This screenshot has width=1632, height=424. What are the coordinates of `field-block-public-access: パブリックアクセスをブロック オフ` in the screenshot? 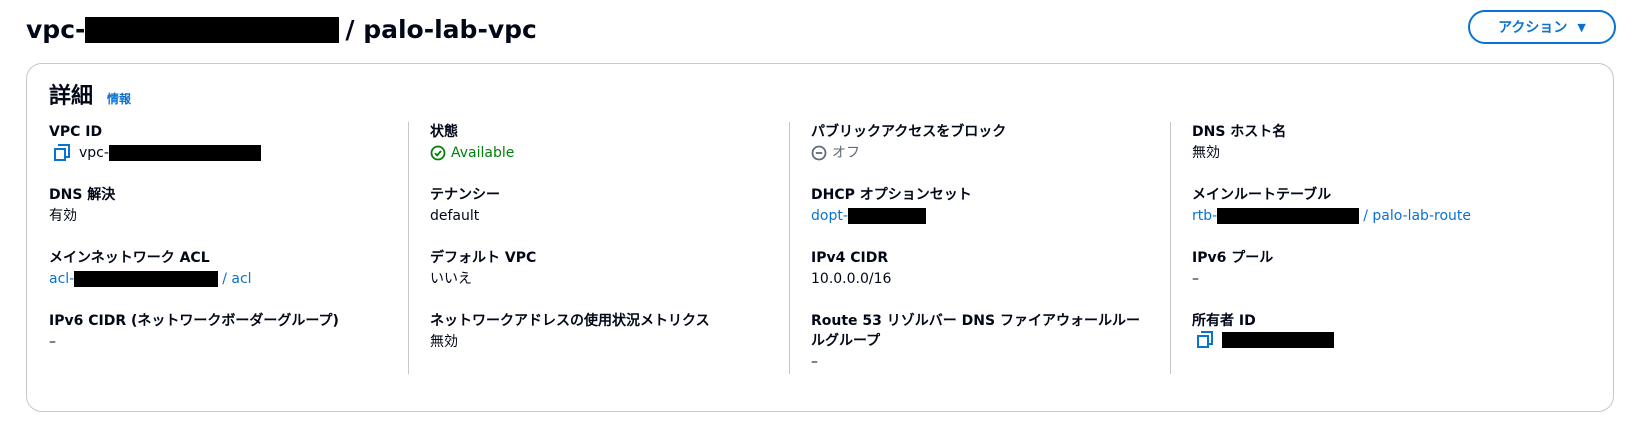 It's located at (991, 143).